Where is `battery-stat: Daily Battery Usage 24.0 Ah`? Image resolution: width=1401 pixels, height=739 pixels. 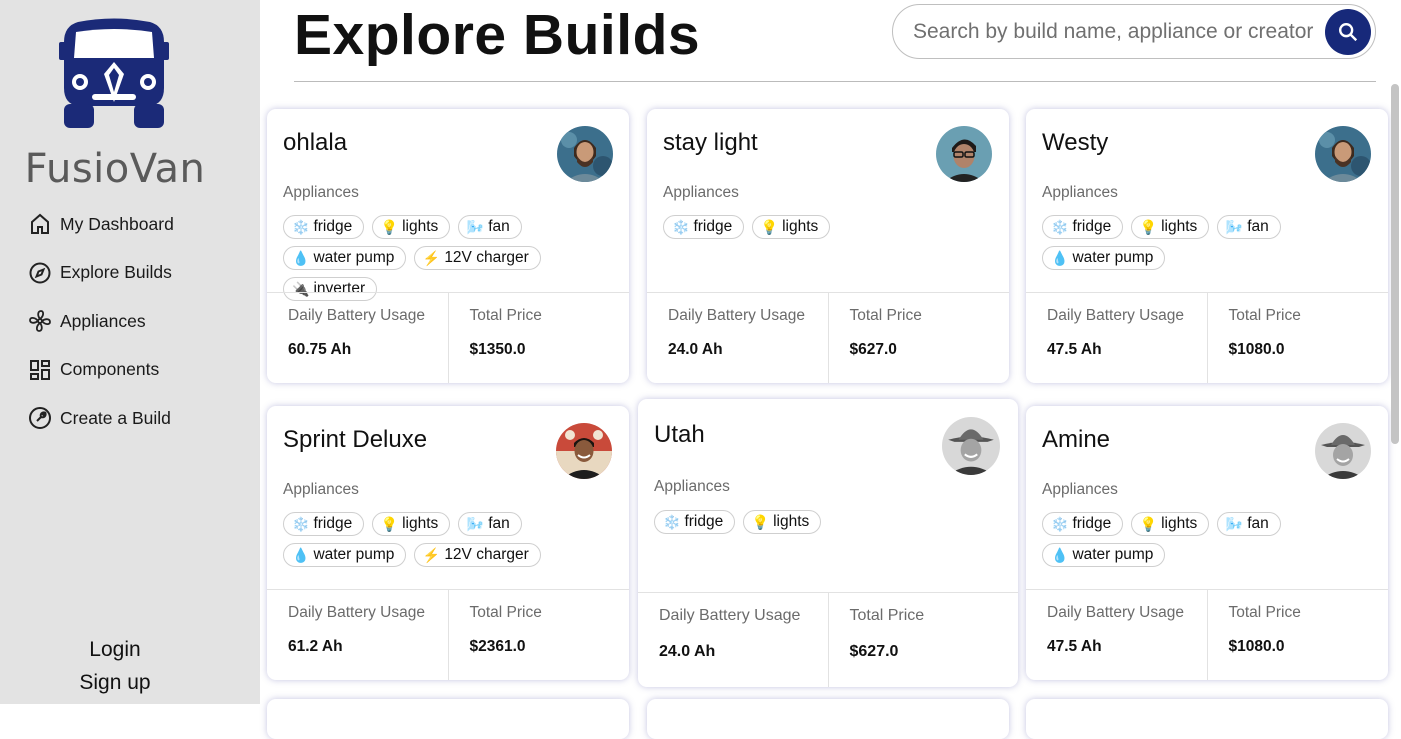 battery-stat: Daily Battery Usage 24.0 Ah is located at coordinates (733, 640).